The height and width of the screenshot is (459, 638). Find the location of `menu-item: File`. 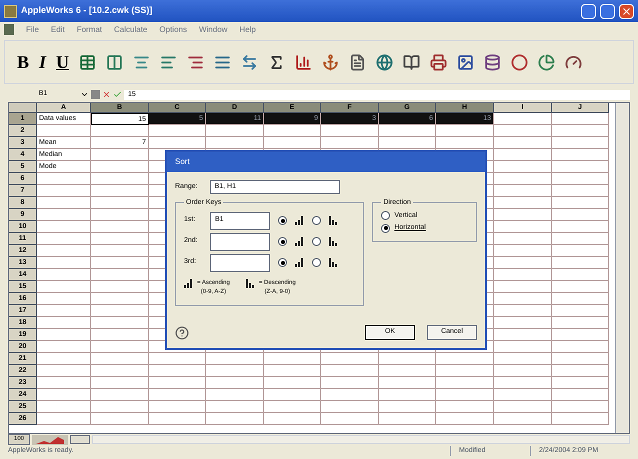

menu-item: File is located at coordinates (32, 30).